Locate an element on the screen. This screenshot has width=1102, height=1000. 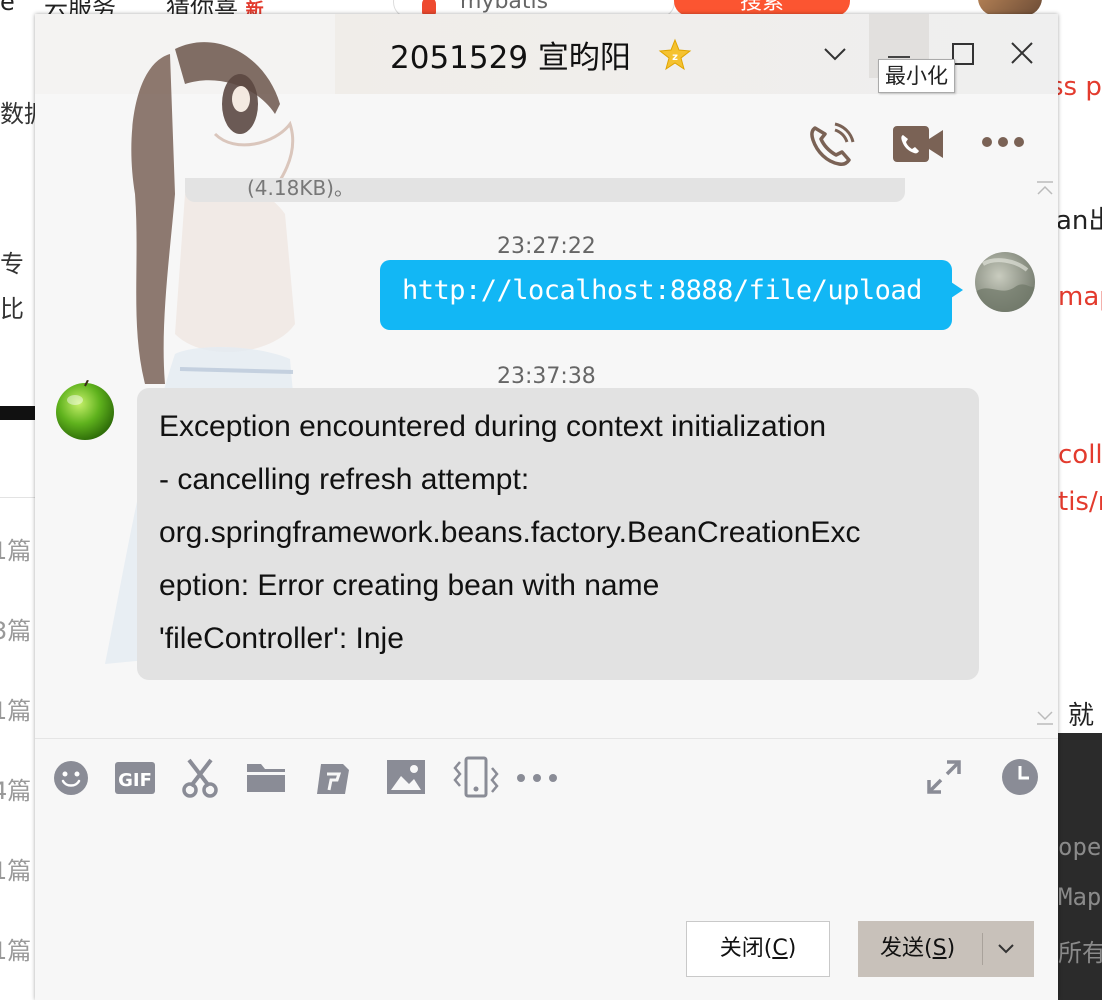
composer-toolbar: GIF is located at coordinates (546, 777).